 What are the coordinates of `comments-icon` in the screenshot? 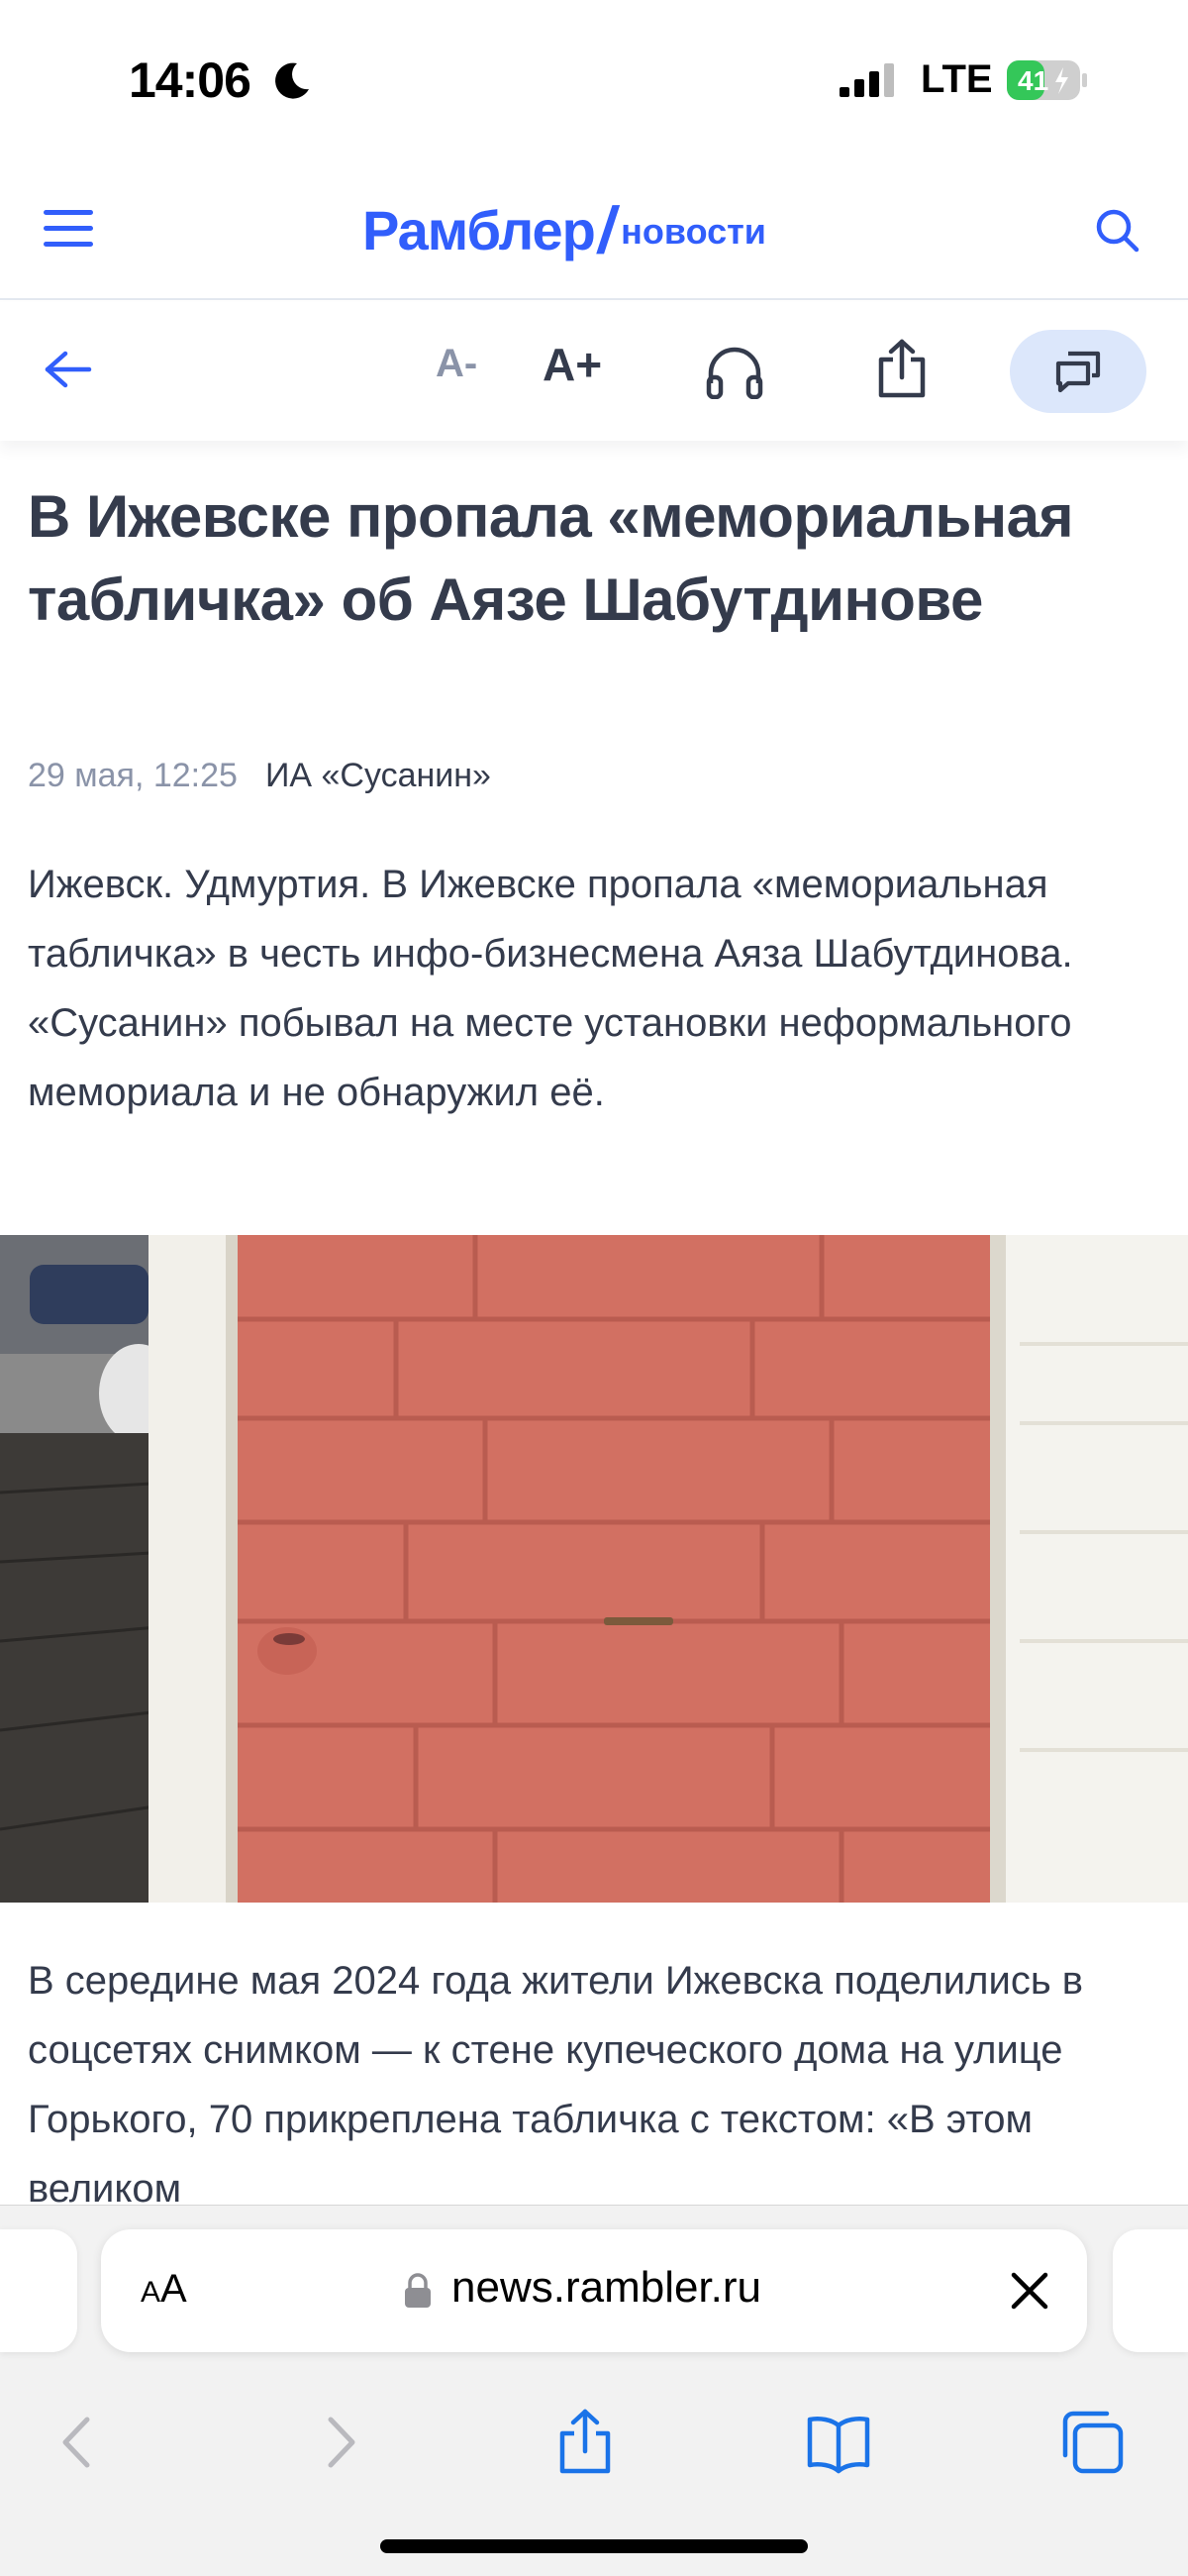 It's located at (1078, 372).